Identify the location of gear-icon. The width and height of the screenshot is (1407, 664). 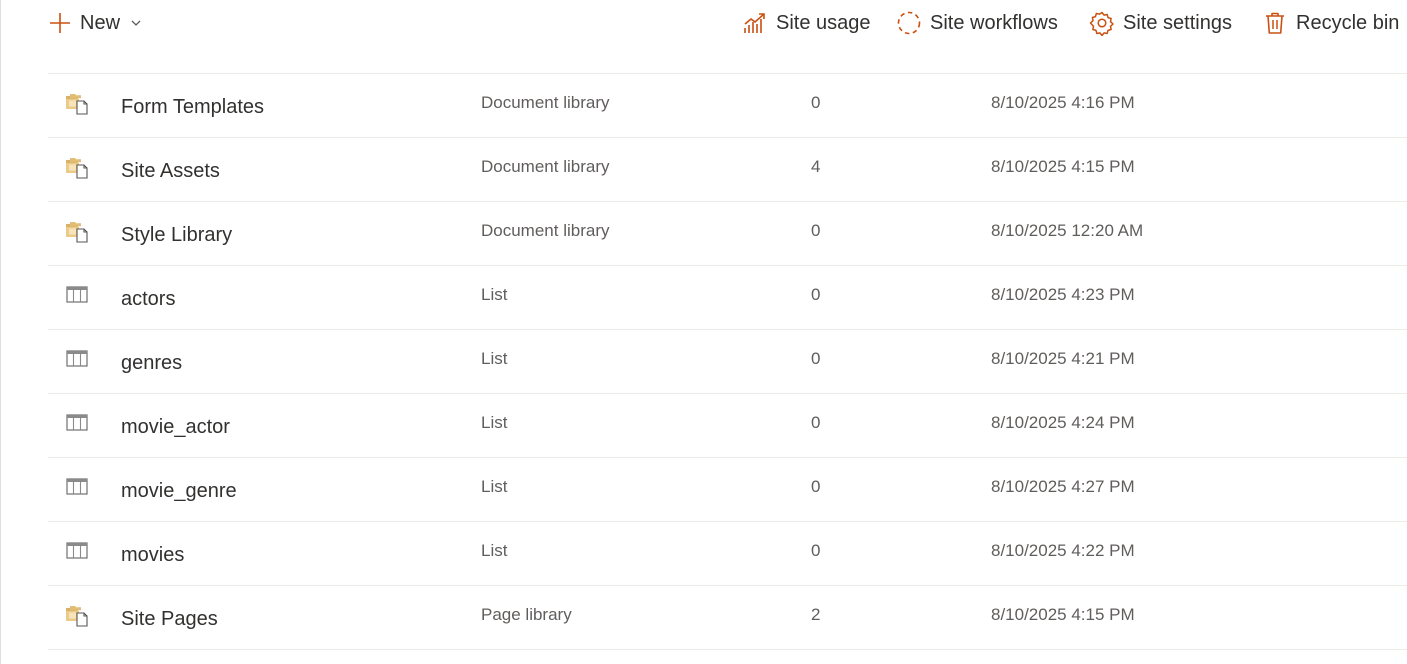
(1102, 23).